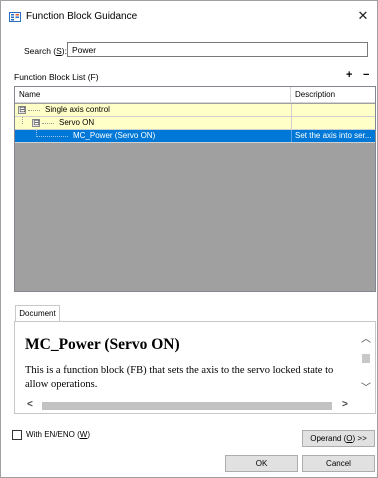 This screenshot has height=478, width=378. I want to click on tree-item-label: Single axis control, so click(77, 109).